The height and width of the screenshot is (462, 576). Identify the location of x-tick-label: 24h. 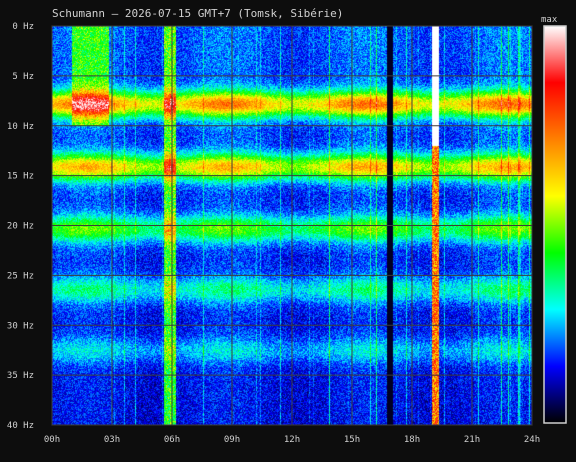
(532, 440).